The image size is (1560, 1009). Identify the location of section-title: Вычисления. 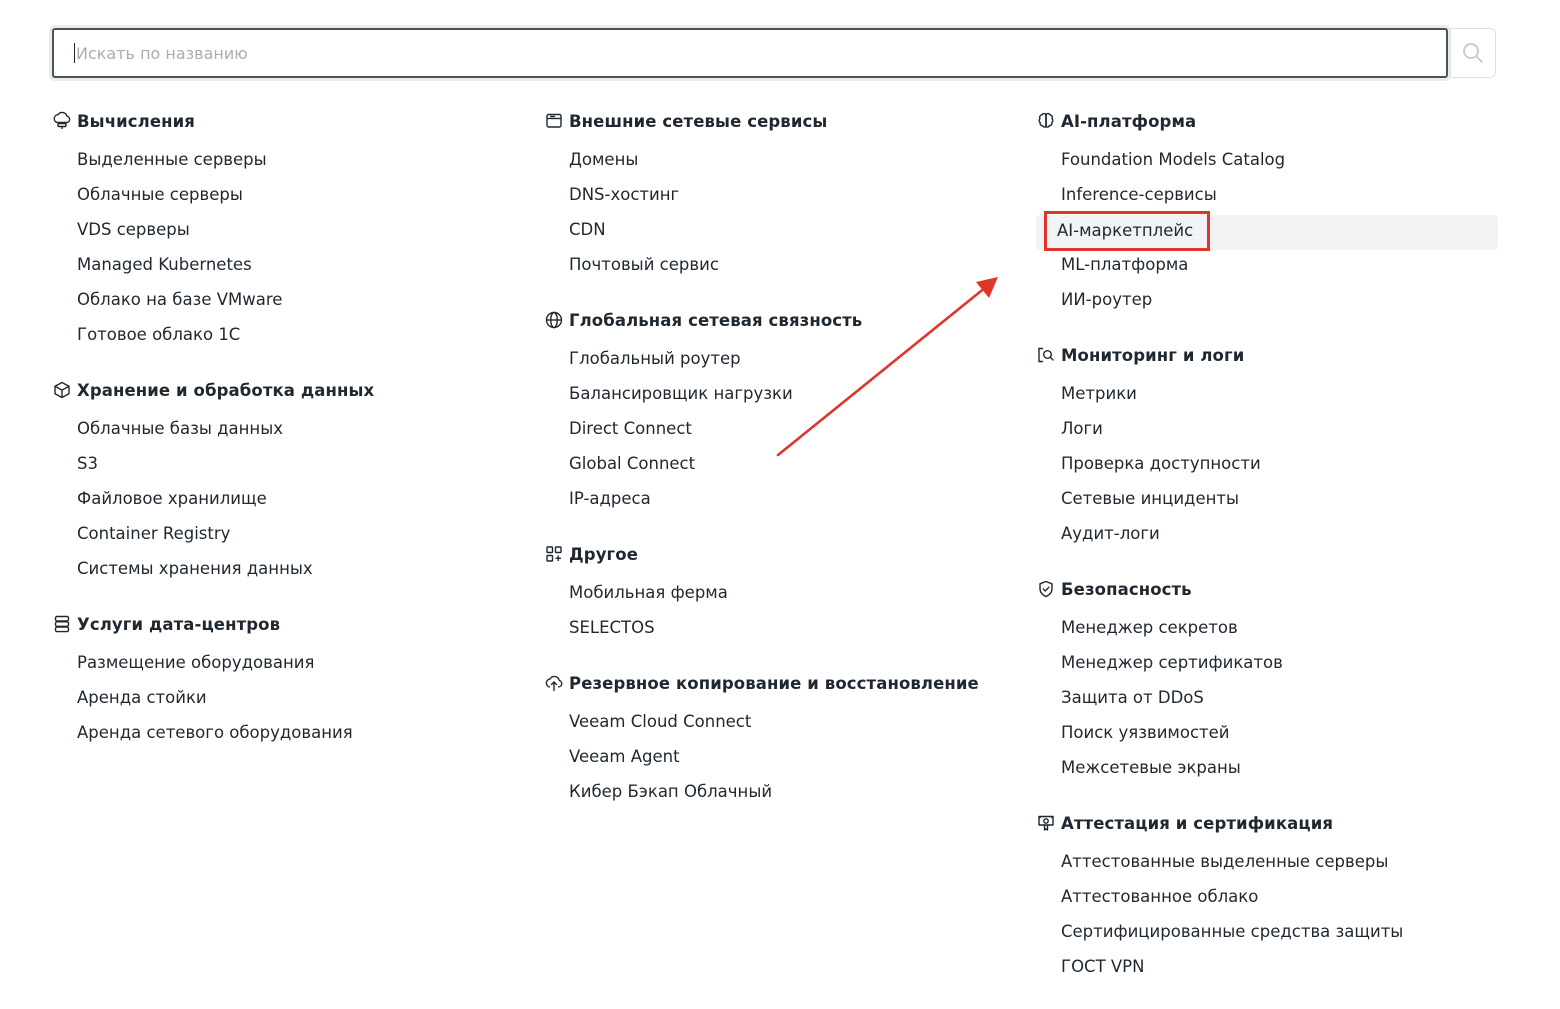
(136, 121).